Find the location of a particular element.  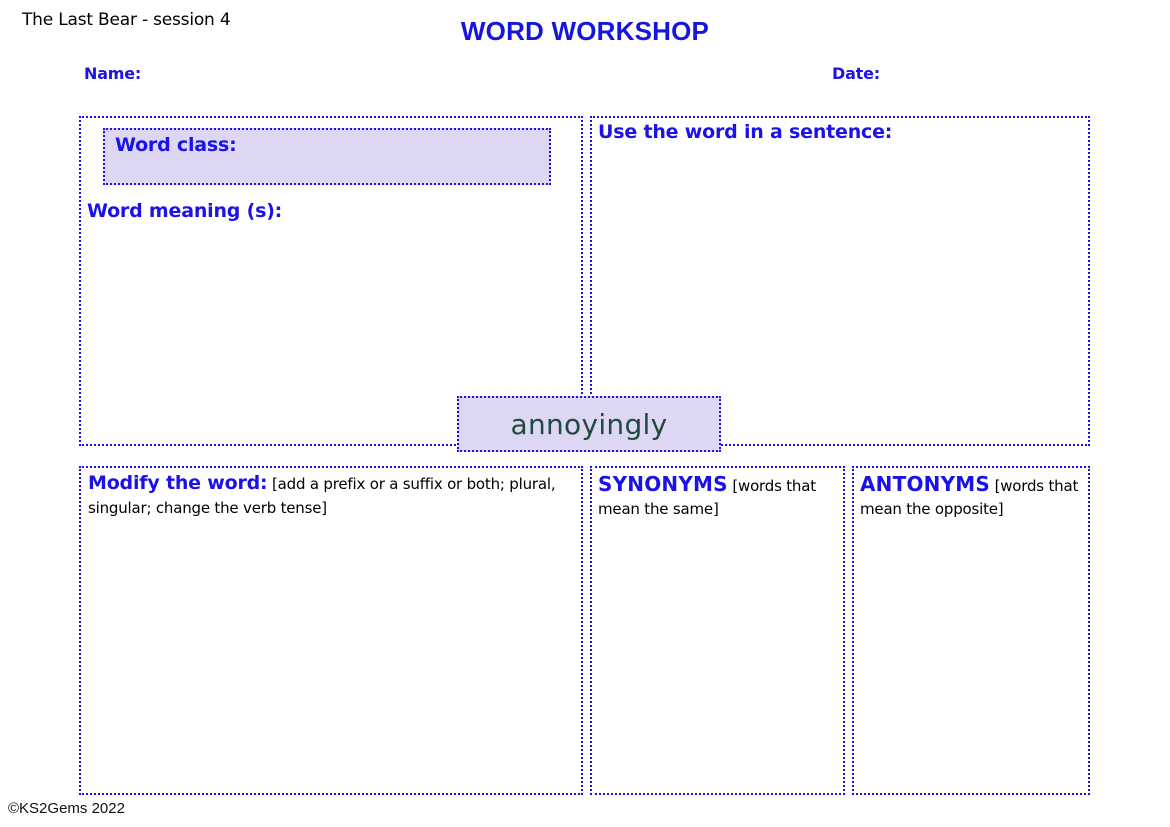

synonyms-heading: SYNONYMS [words that mean the same] is located at coordinates (721, 495).